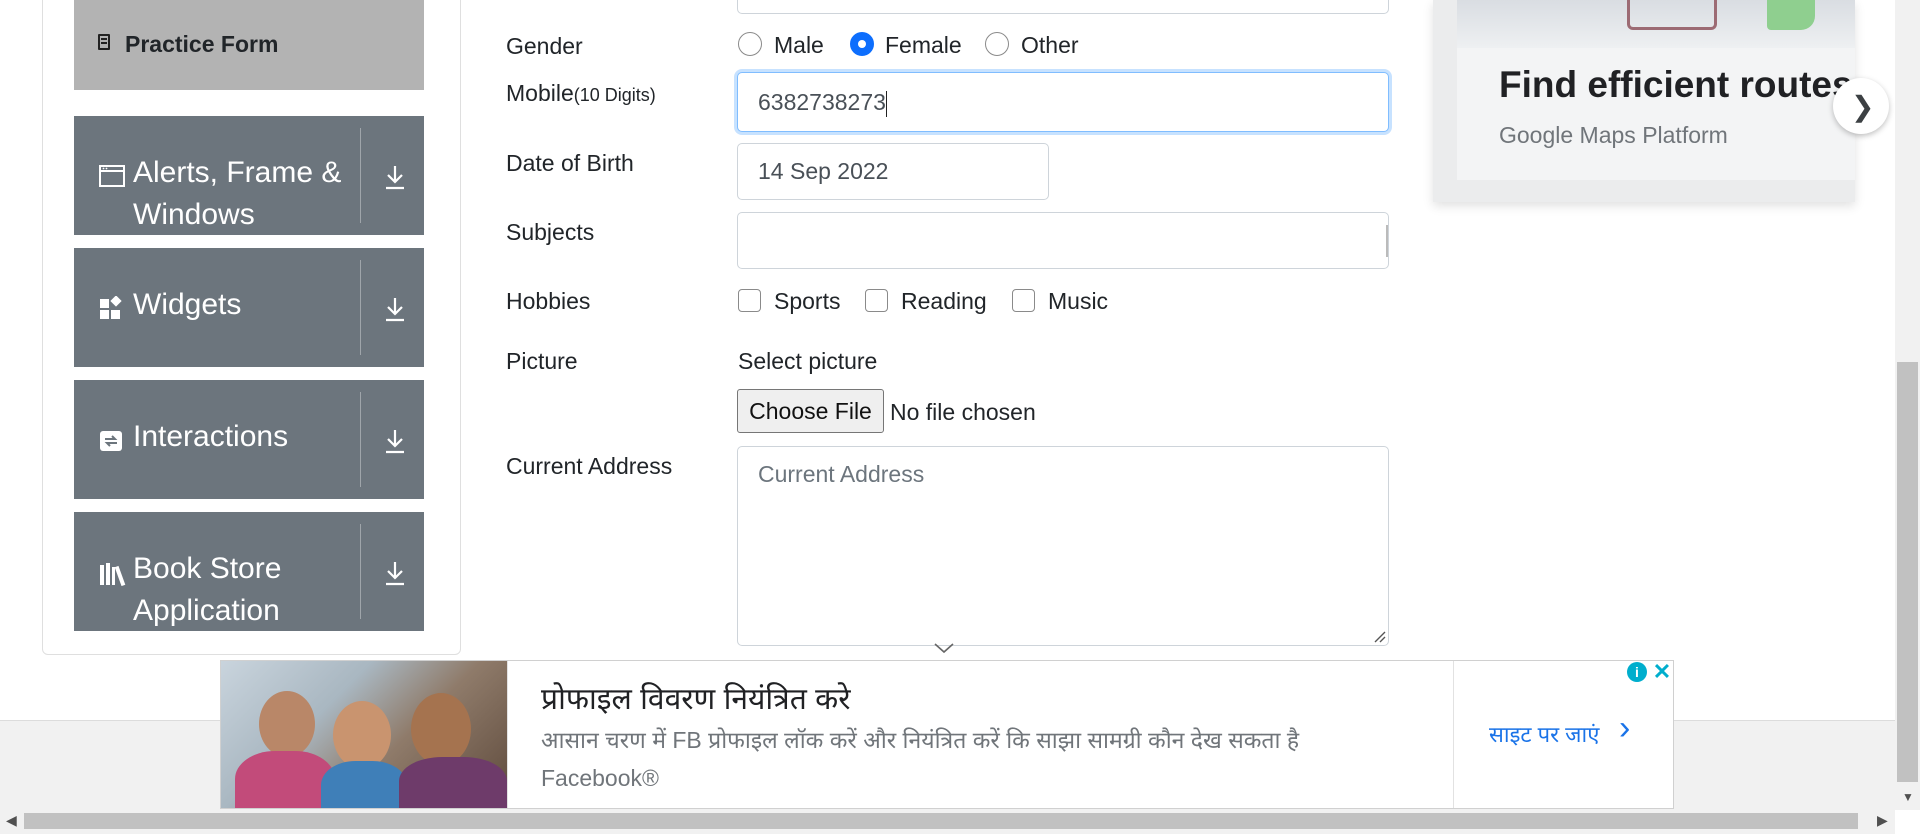 This screenshot has height=834, width=1920. What do you see at coordinates (542, 361) in the screenshot?
I see `picture-label: Picture` at bounding box center [542, 361].